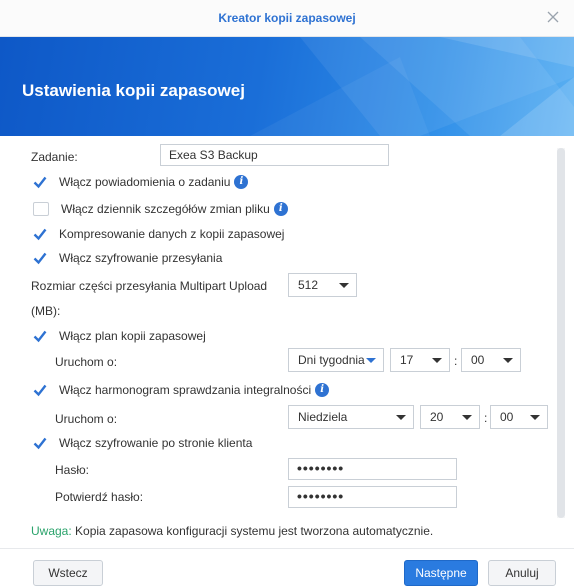 The image size is (574, 586). What do you see at coordinates (561, 333) in the screenshot?
I see `scrollbar-thumb` at bounding box center [561, 333].